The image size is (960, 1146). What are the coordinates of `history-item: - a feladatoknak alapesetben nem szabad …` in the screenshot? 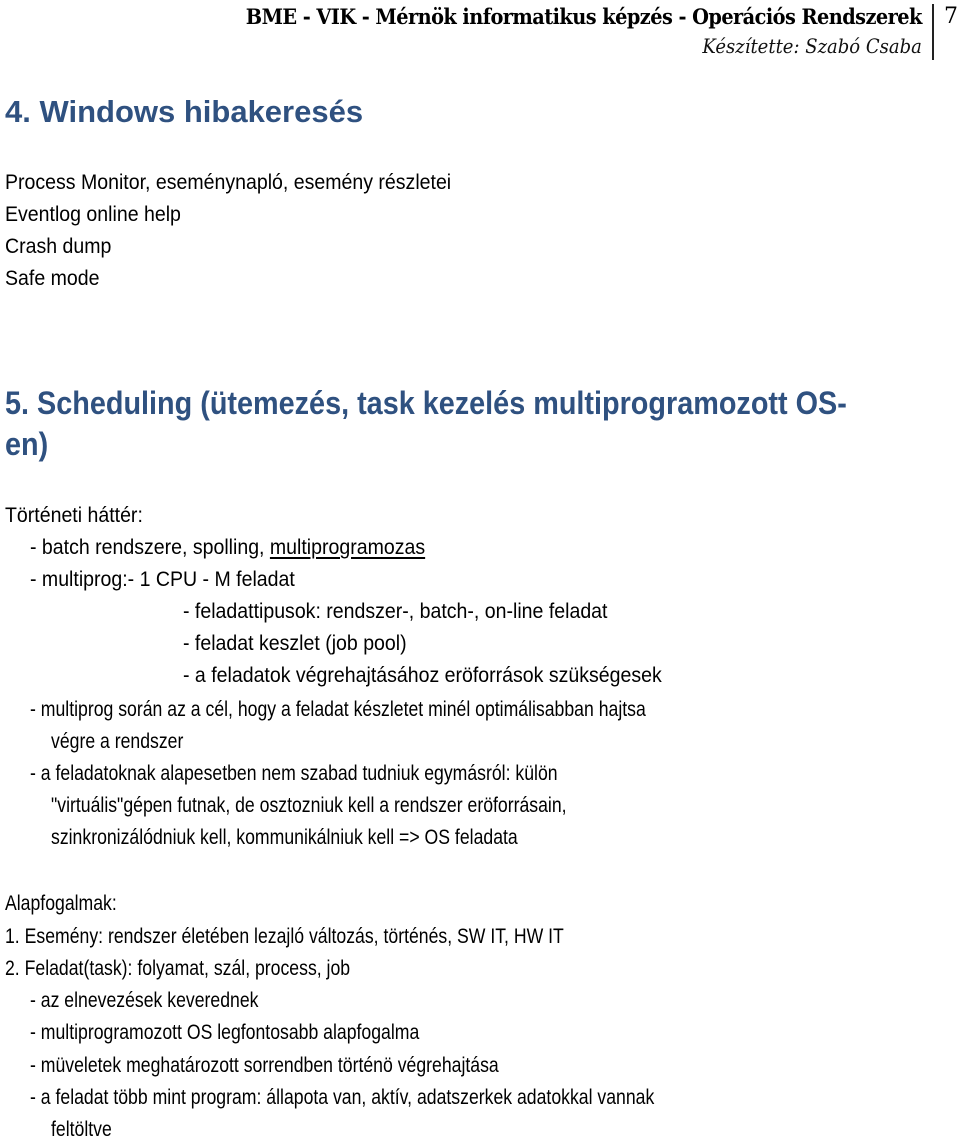 It's located at (294, 773).